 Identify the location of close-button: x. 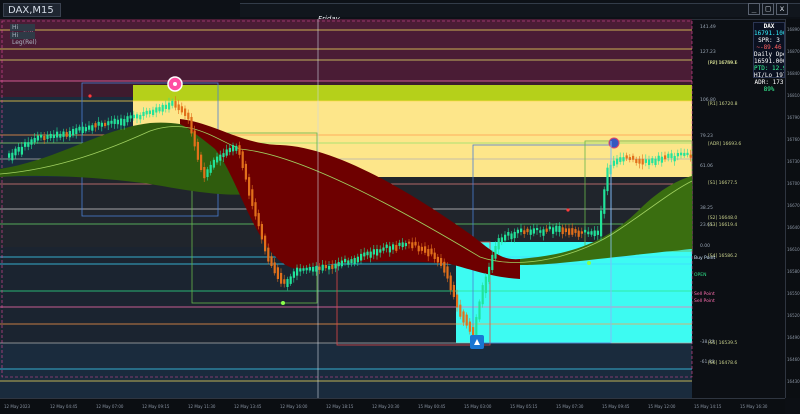
(782, 9).